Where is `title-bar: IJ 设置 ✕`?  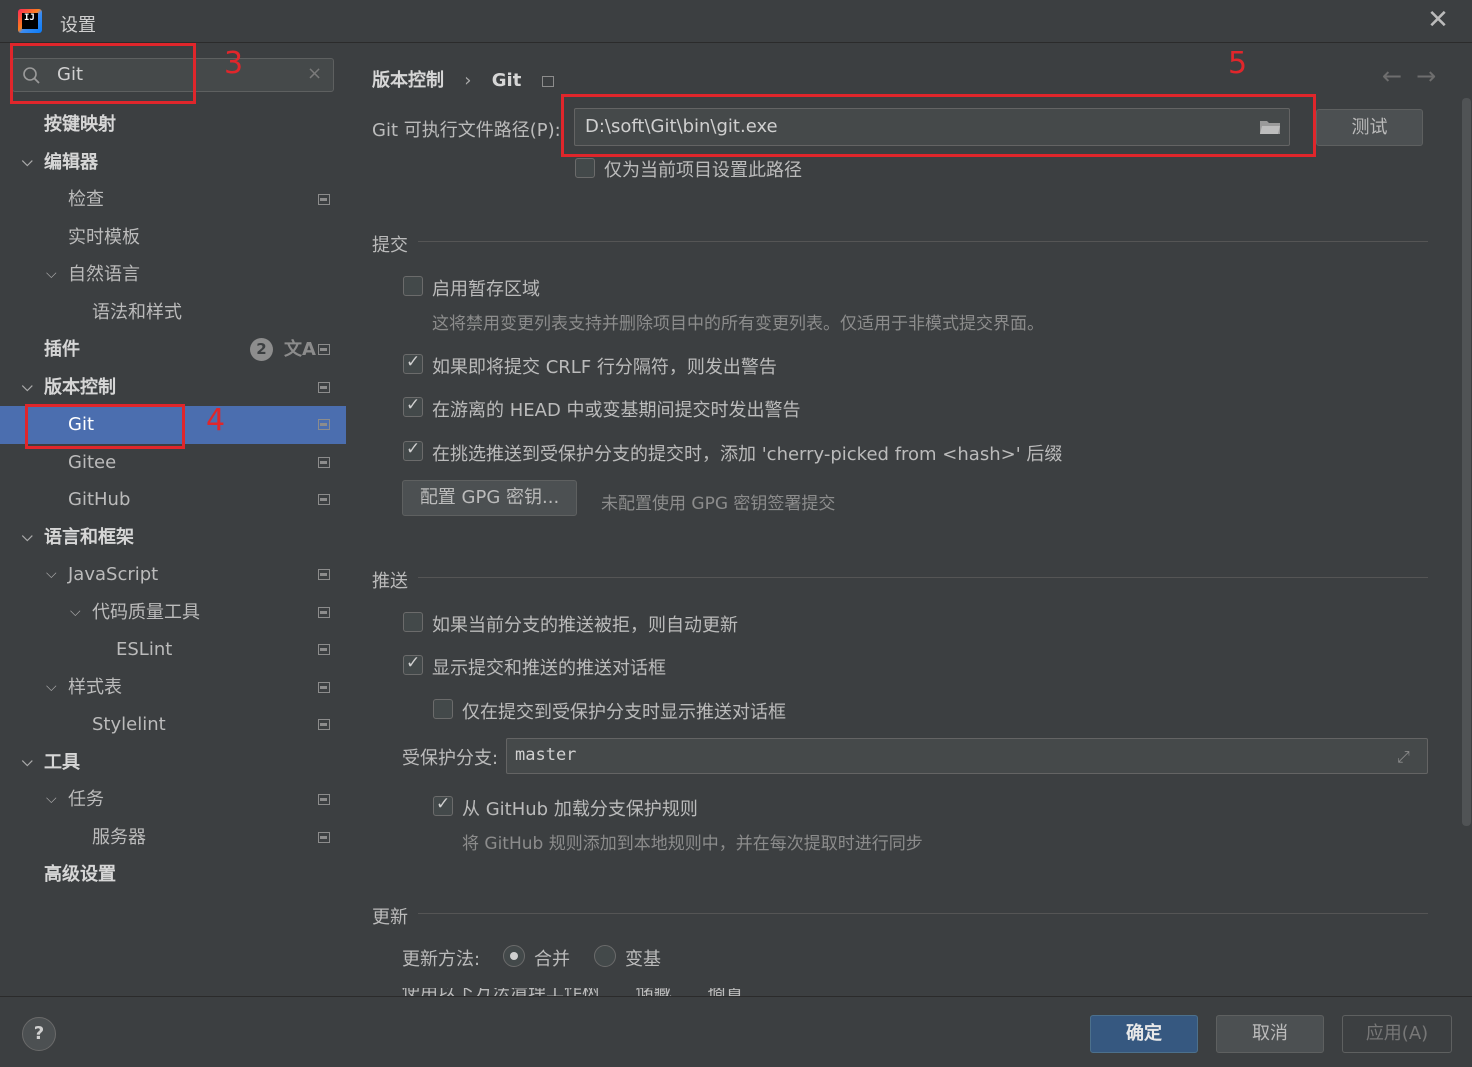
title-bar: IJ 设置 ✕ is located at coordinates (736, 21).